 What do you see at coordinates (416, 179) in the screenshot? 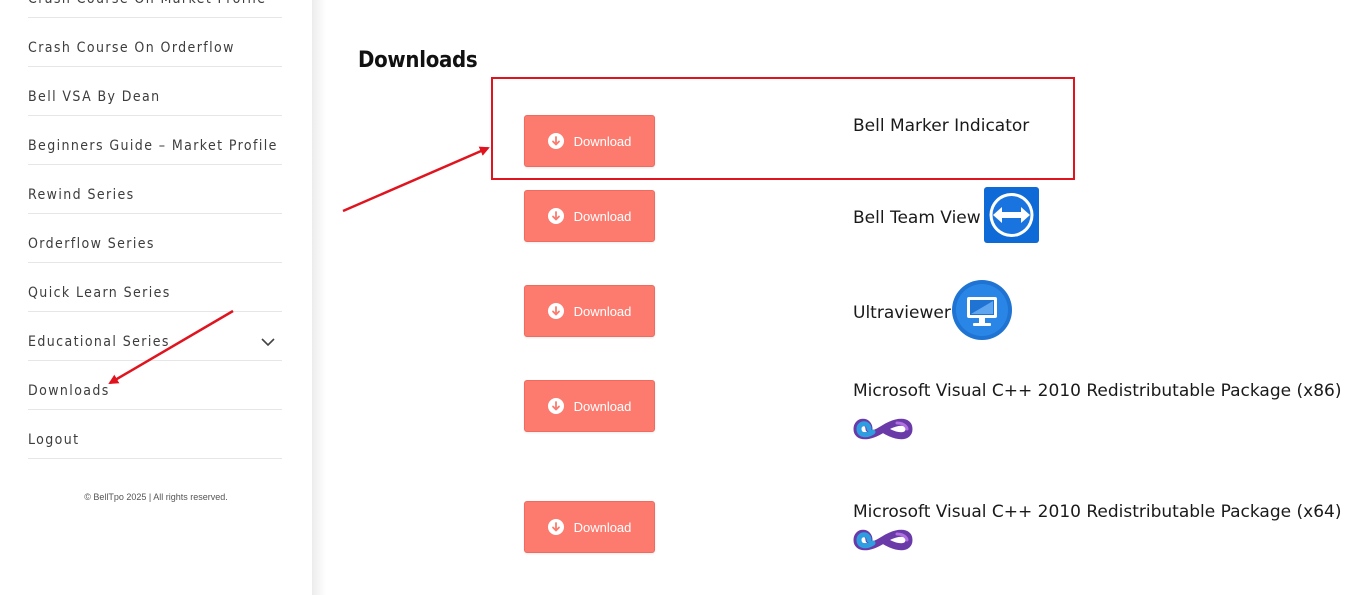
I see `annotation-arrow-to-highlight` at bounding box center [416, 179].